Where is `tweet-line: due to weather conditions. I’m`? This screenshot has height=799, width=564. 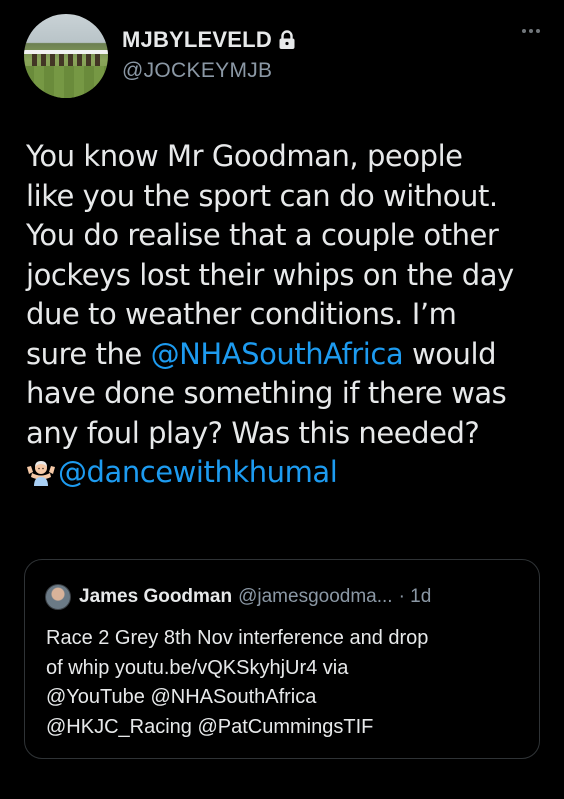 tweet-line: due to weather conditions. I’m is located at coordinates (241, 314).